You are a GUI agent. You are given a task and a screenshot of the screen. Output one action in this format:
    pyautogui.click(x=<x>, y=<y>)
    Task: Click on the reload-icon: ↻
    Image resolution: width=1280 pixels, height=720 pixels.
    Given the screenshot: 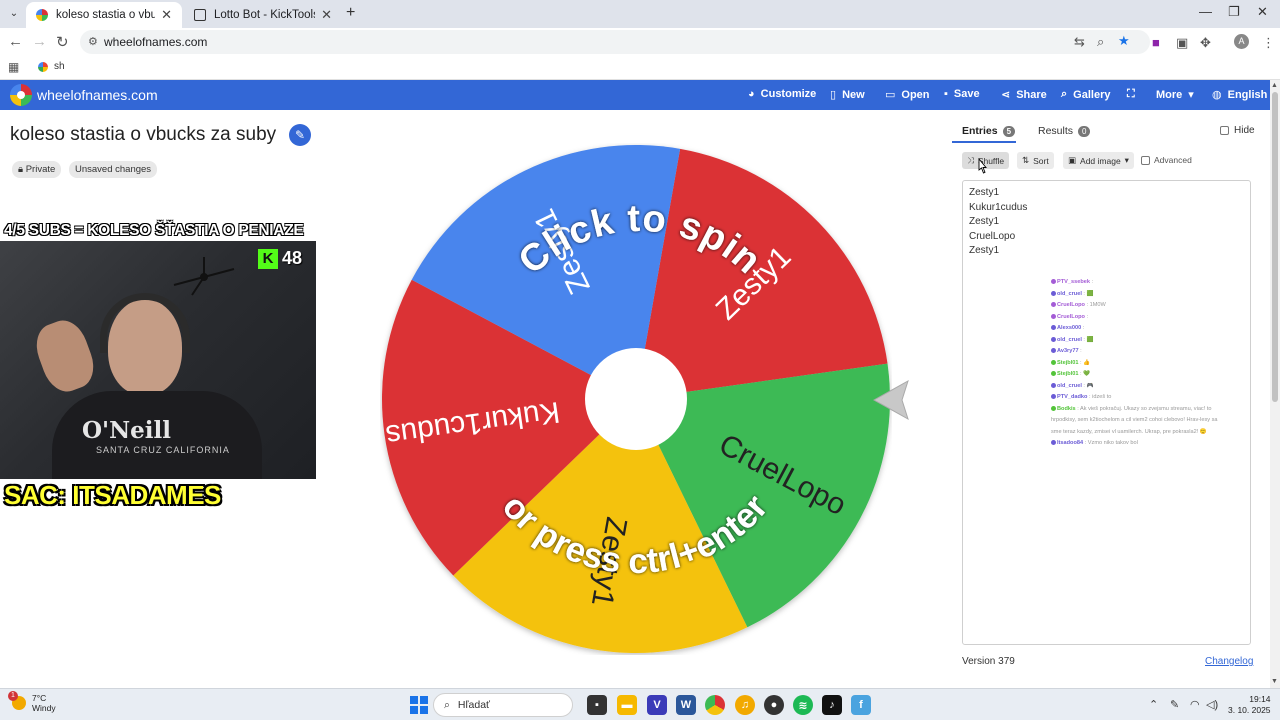 What is the action you would take?
    pyautogui.click(x=62, y=42)
    